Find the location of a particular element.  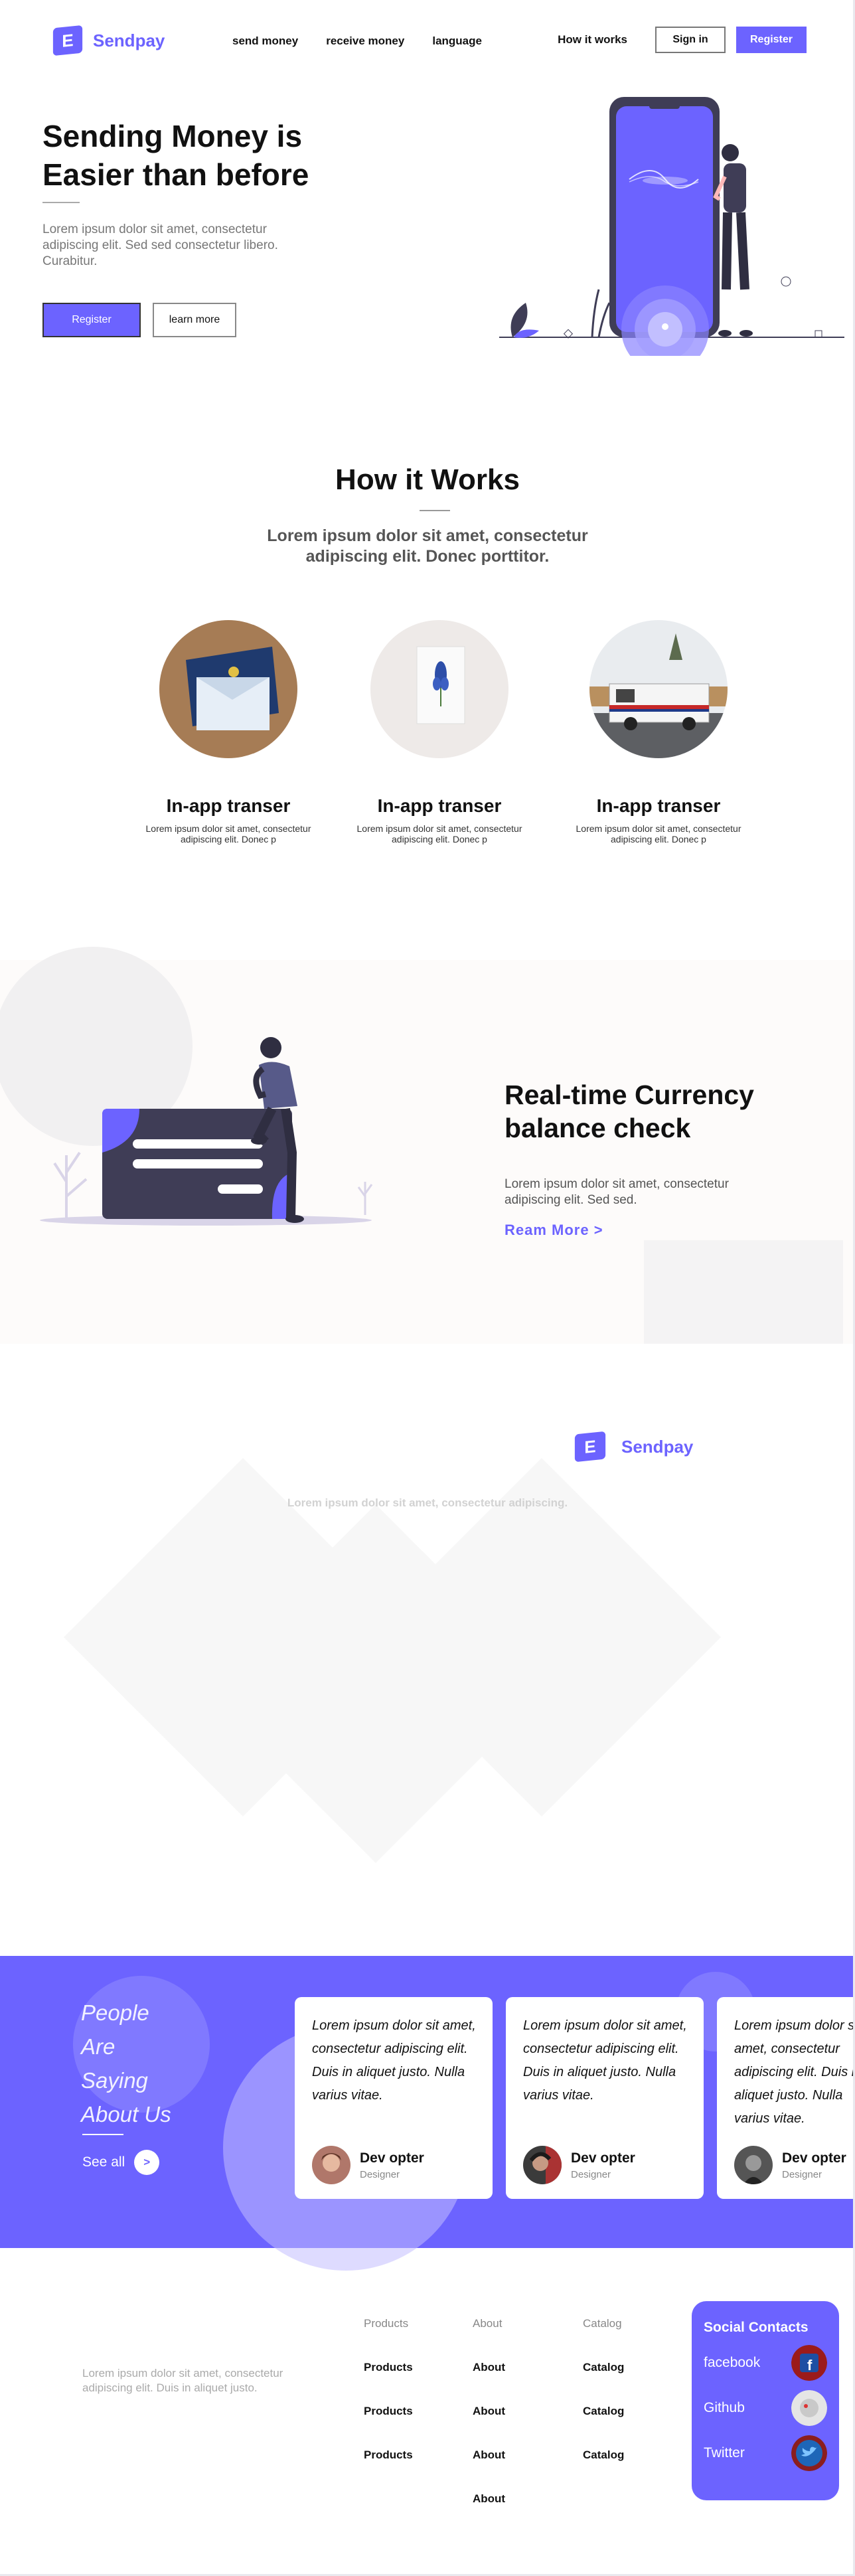

balance-card-illustration is located at coordinates (206, 1131).